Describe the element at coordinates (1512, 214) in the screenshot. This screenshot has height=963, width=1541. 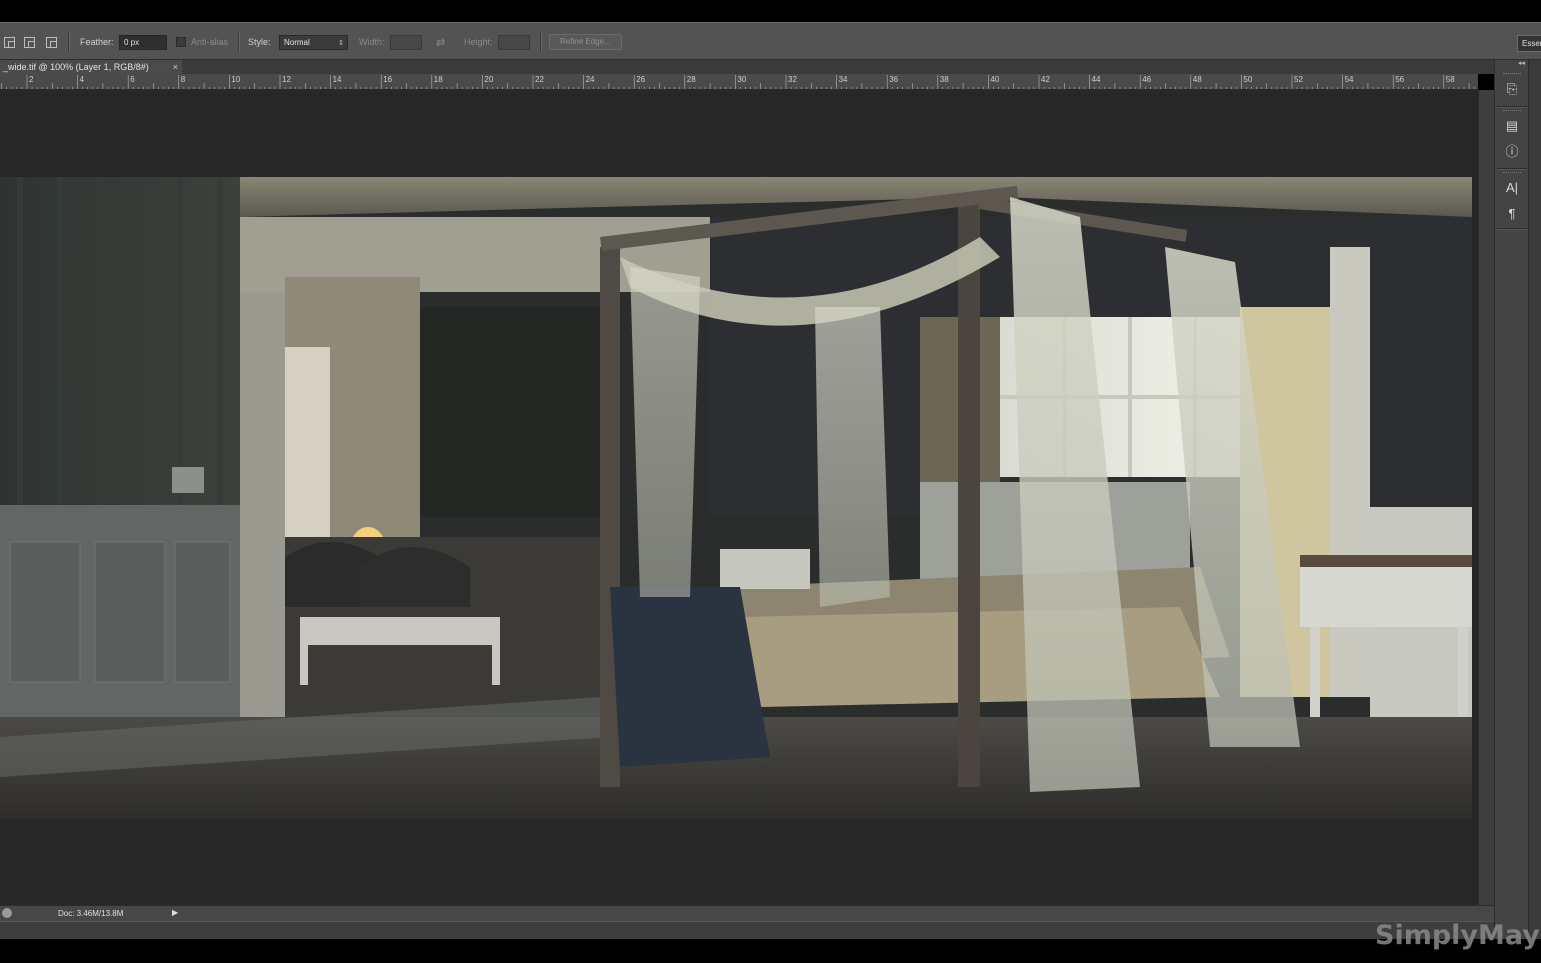
I see `paragraph-icon: ¶` at that location.